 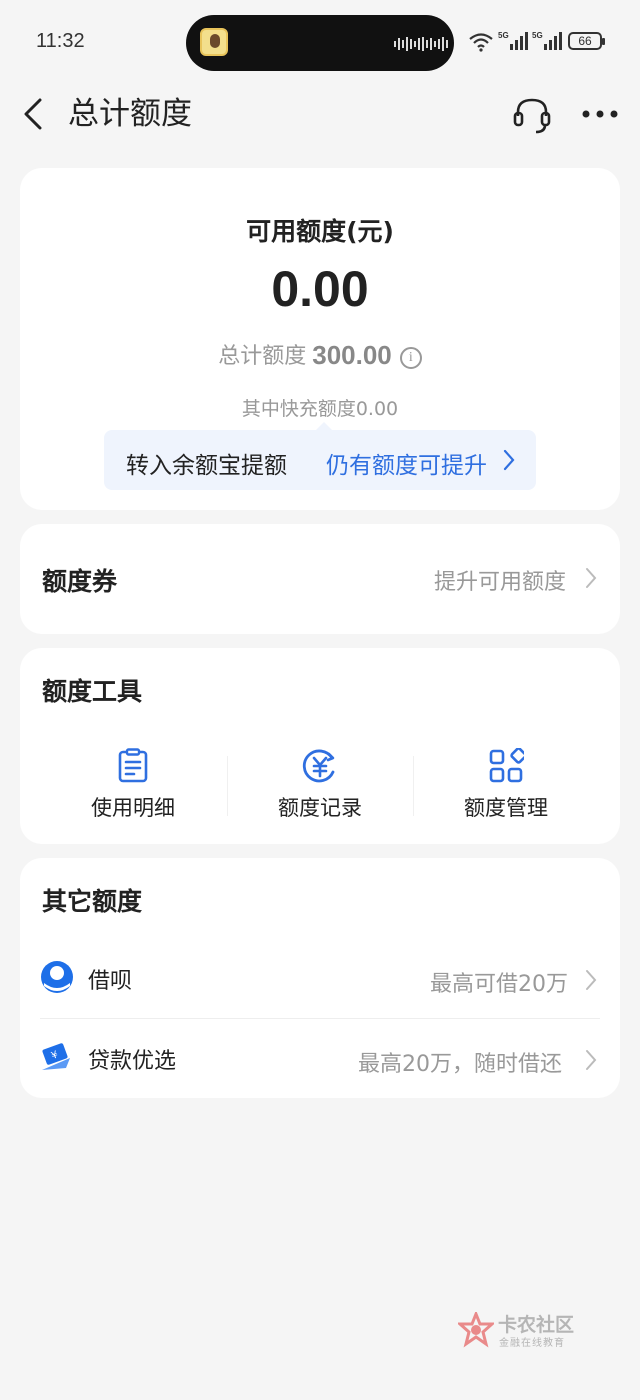 What do you see at coordinates (600, 114) in the screenshot?
I see `more-dots-icon` at bounding box center [600, 114].